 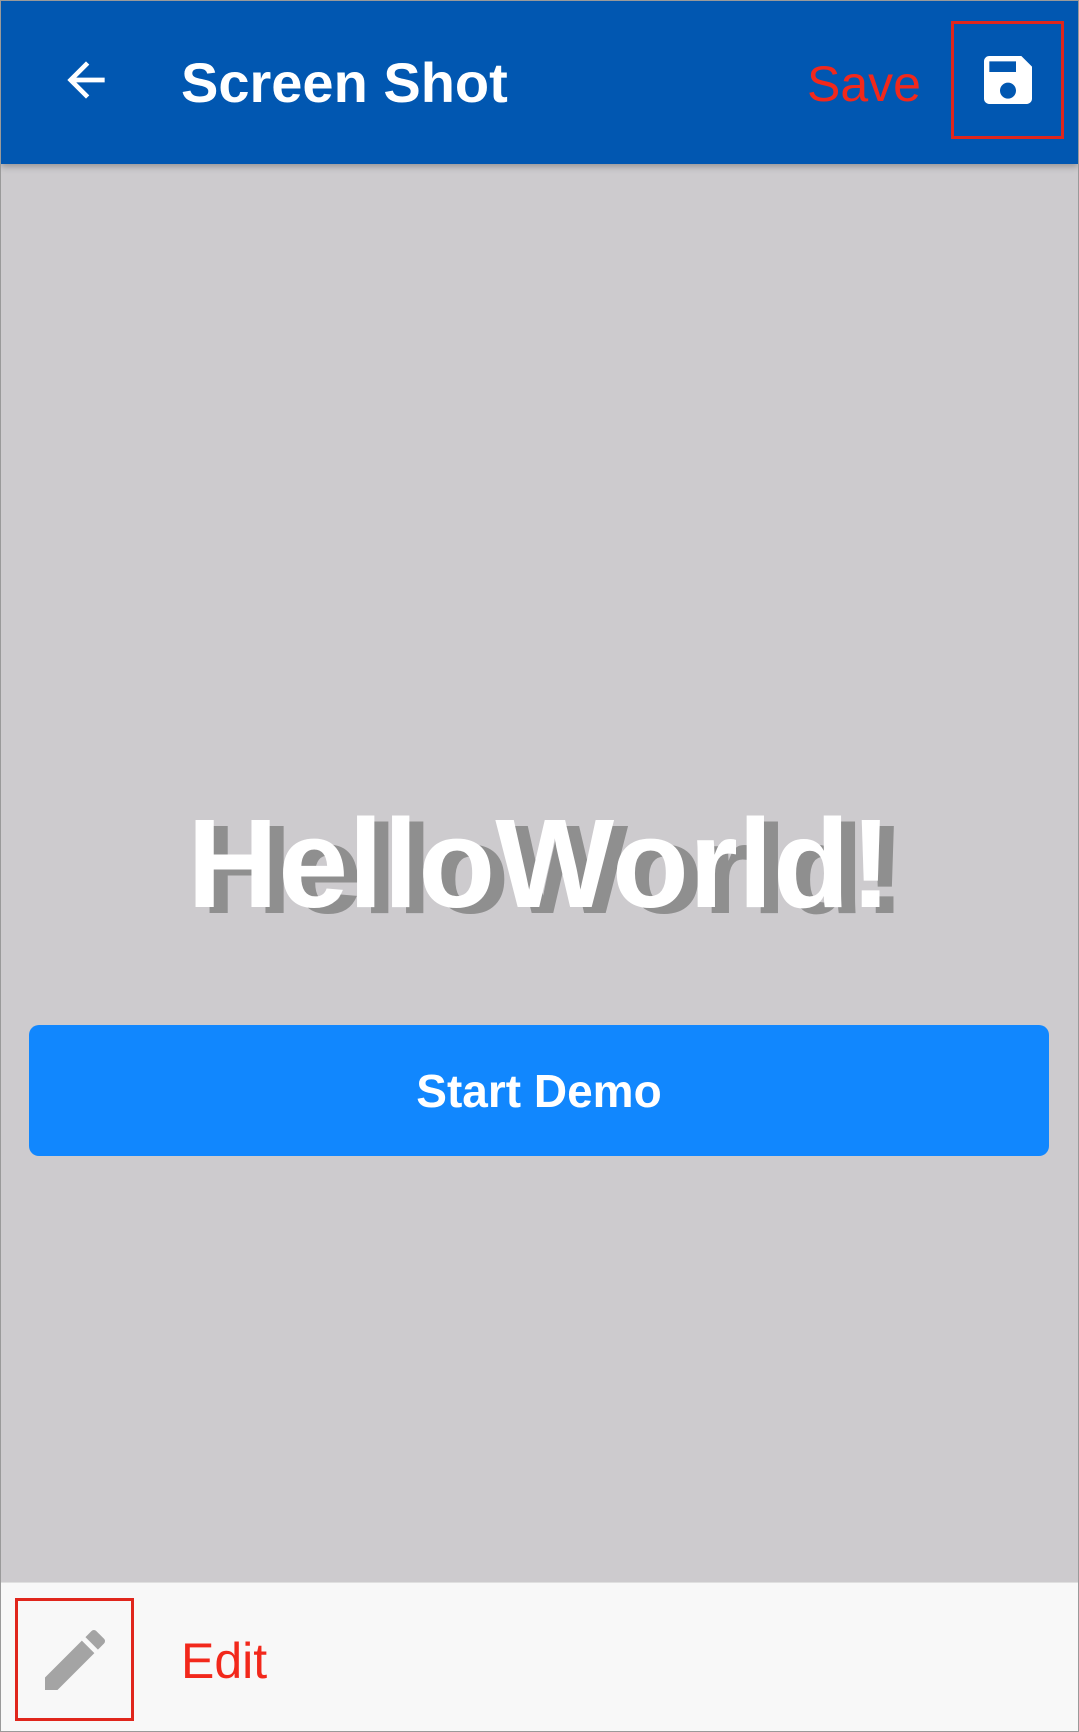 What do you see at coordinates (539, 82) in the screenshot?
I see `app-bar: Screen Shot Save` at bounding box center [539, 82].